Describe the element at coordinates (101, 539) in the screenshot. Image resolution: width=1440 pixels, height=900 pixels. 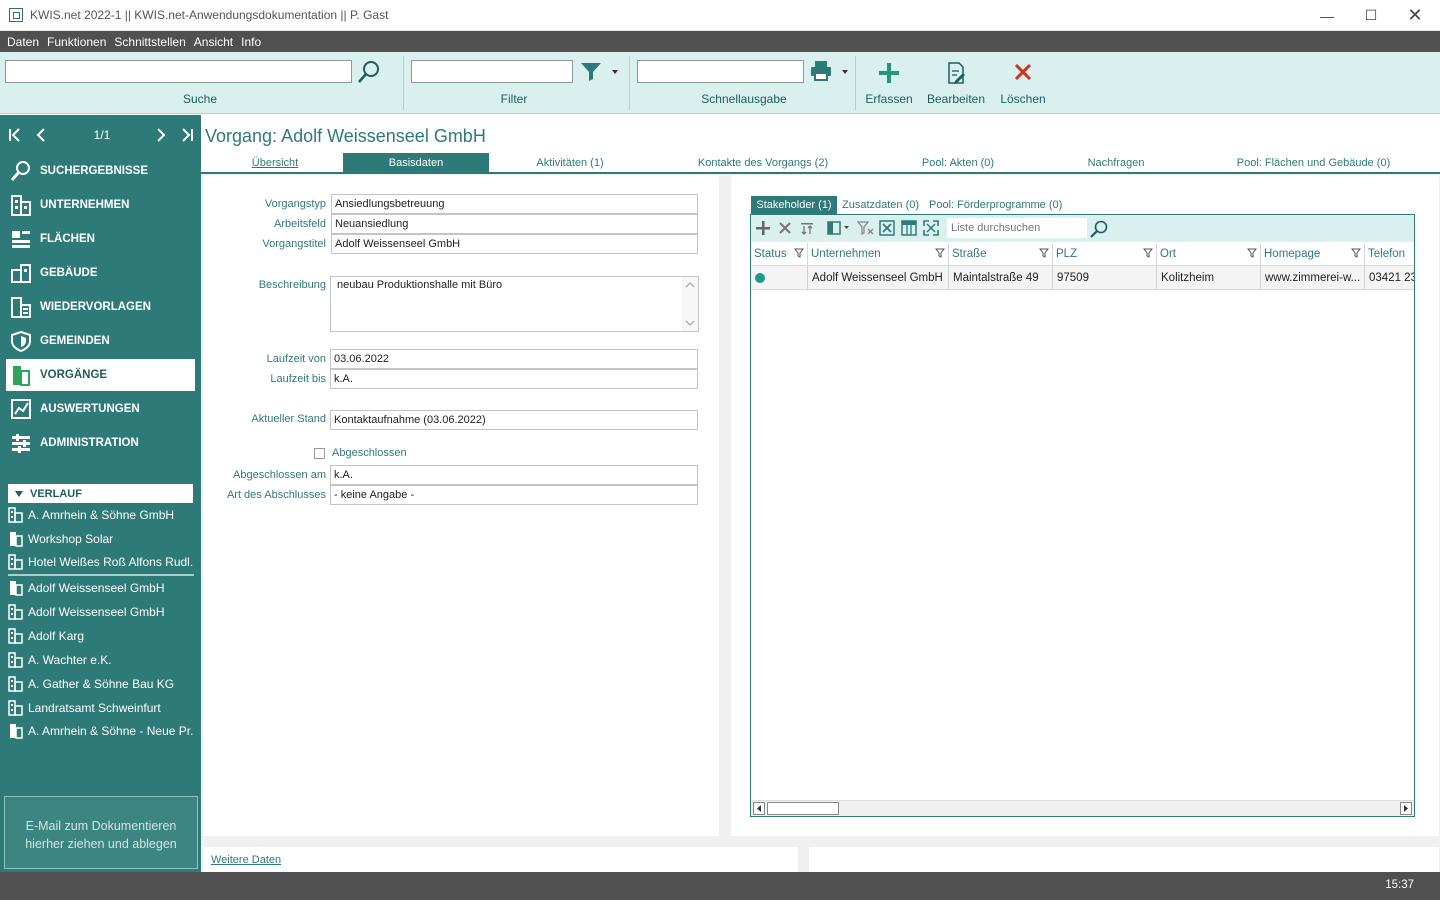
I see `history-item: Workshop Solar` at that location.